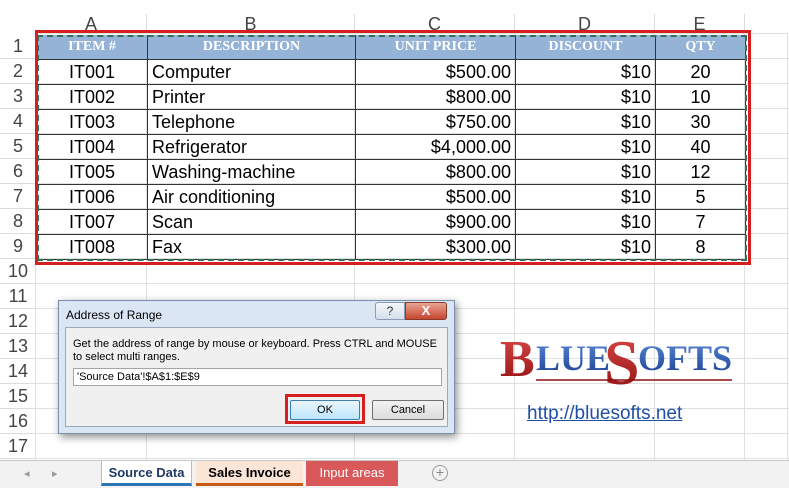 The width and height of the screenshot is (789, 488). What do you see at coordinates (426, 311) in the screenshot?
I see `close-button: X` at bounding box center [426, 311].